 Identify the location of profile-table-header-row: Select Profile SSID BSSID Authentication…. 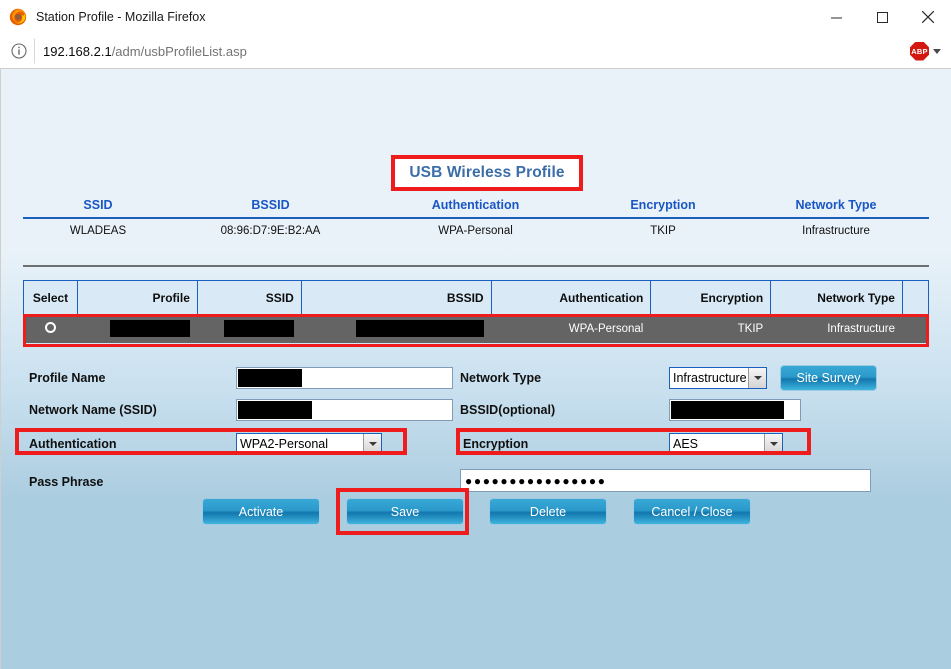
(476, 297).